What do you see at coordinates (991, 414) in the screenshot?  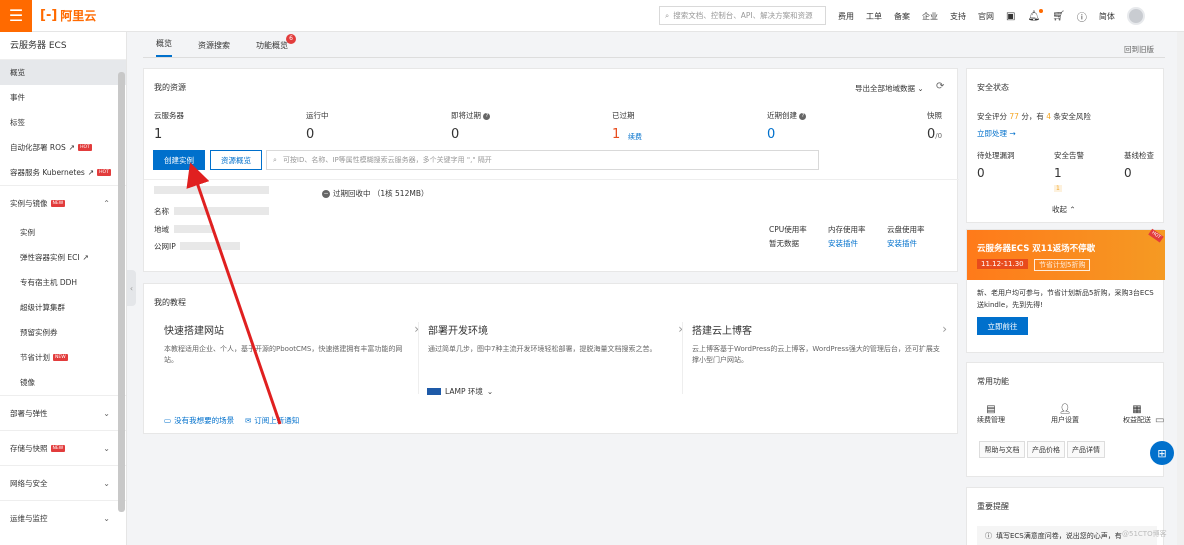 I see `renewal-management-item: ▤ 续费管理` at bounding box center [991, 414].